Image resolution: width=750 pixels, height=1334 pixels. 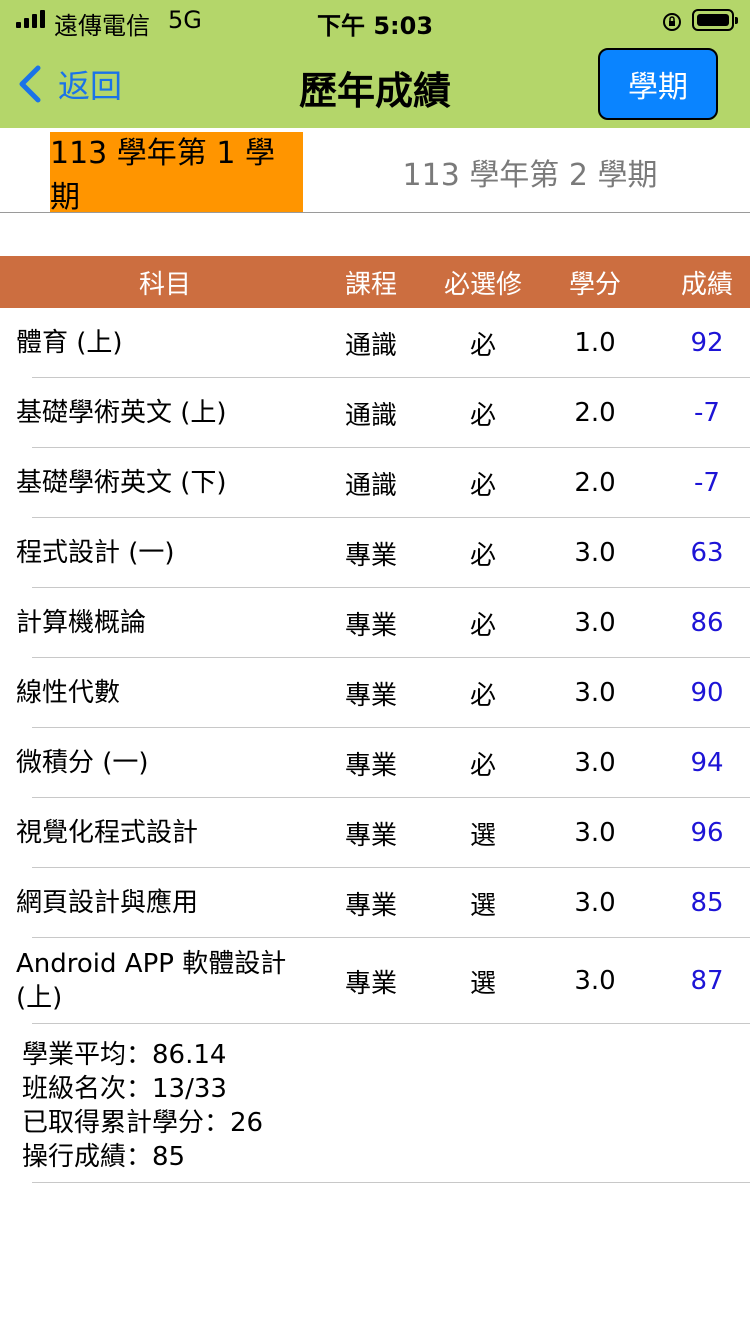 I want to click on table-row: 微積分 (一) 專業 必 3.0 94, so click(x=375, y=763).